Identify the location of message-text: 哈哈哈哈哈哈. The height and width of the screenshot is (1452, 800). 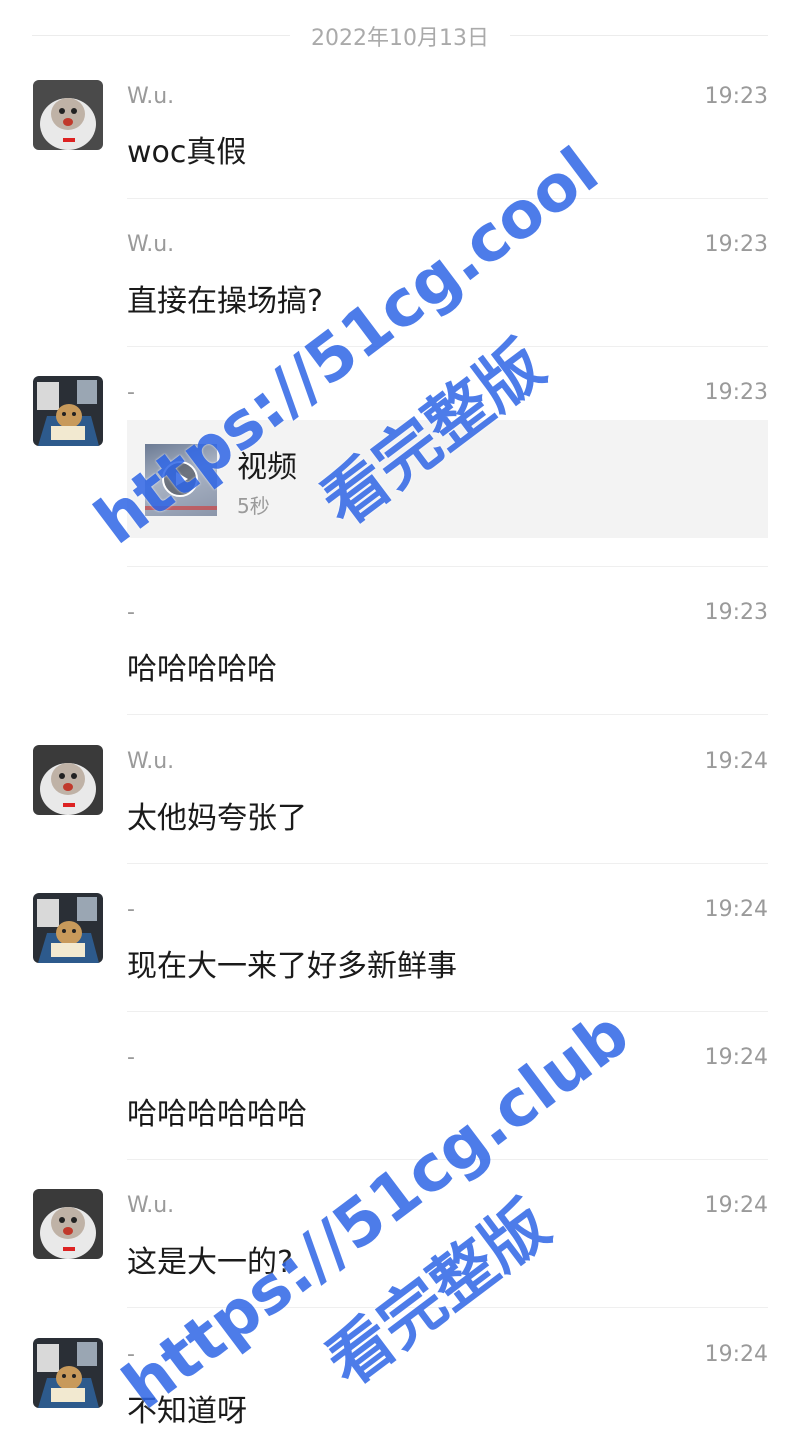
(217, 1114).